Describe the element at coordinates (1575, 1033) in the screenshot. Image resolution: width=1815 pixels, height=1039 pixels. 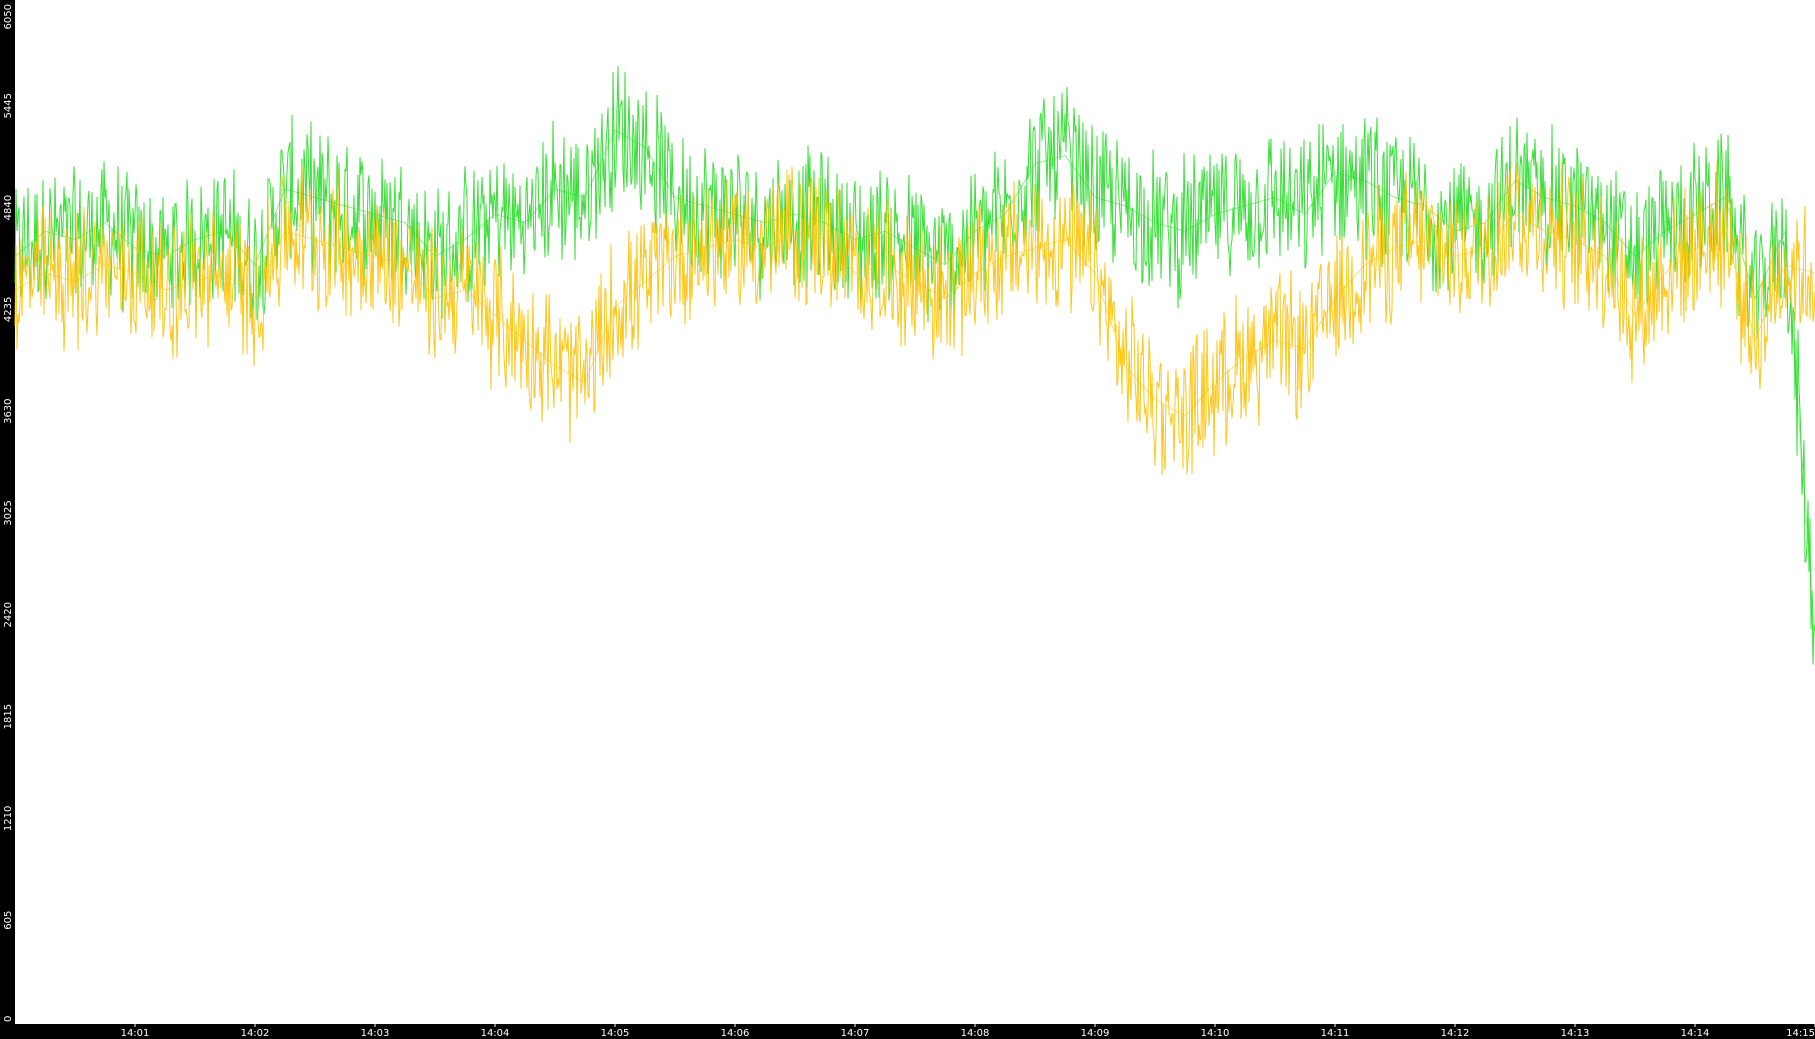
I see `x-tick-label: 14:13` at that location.